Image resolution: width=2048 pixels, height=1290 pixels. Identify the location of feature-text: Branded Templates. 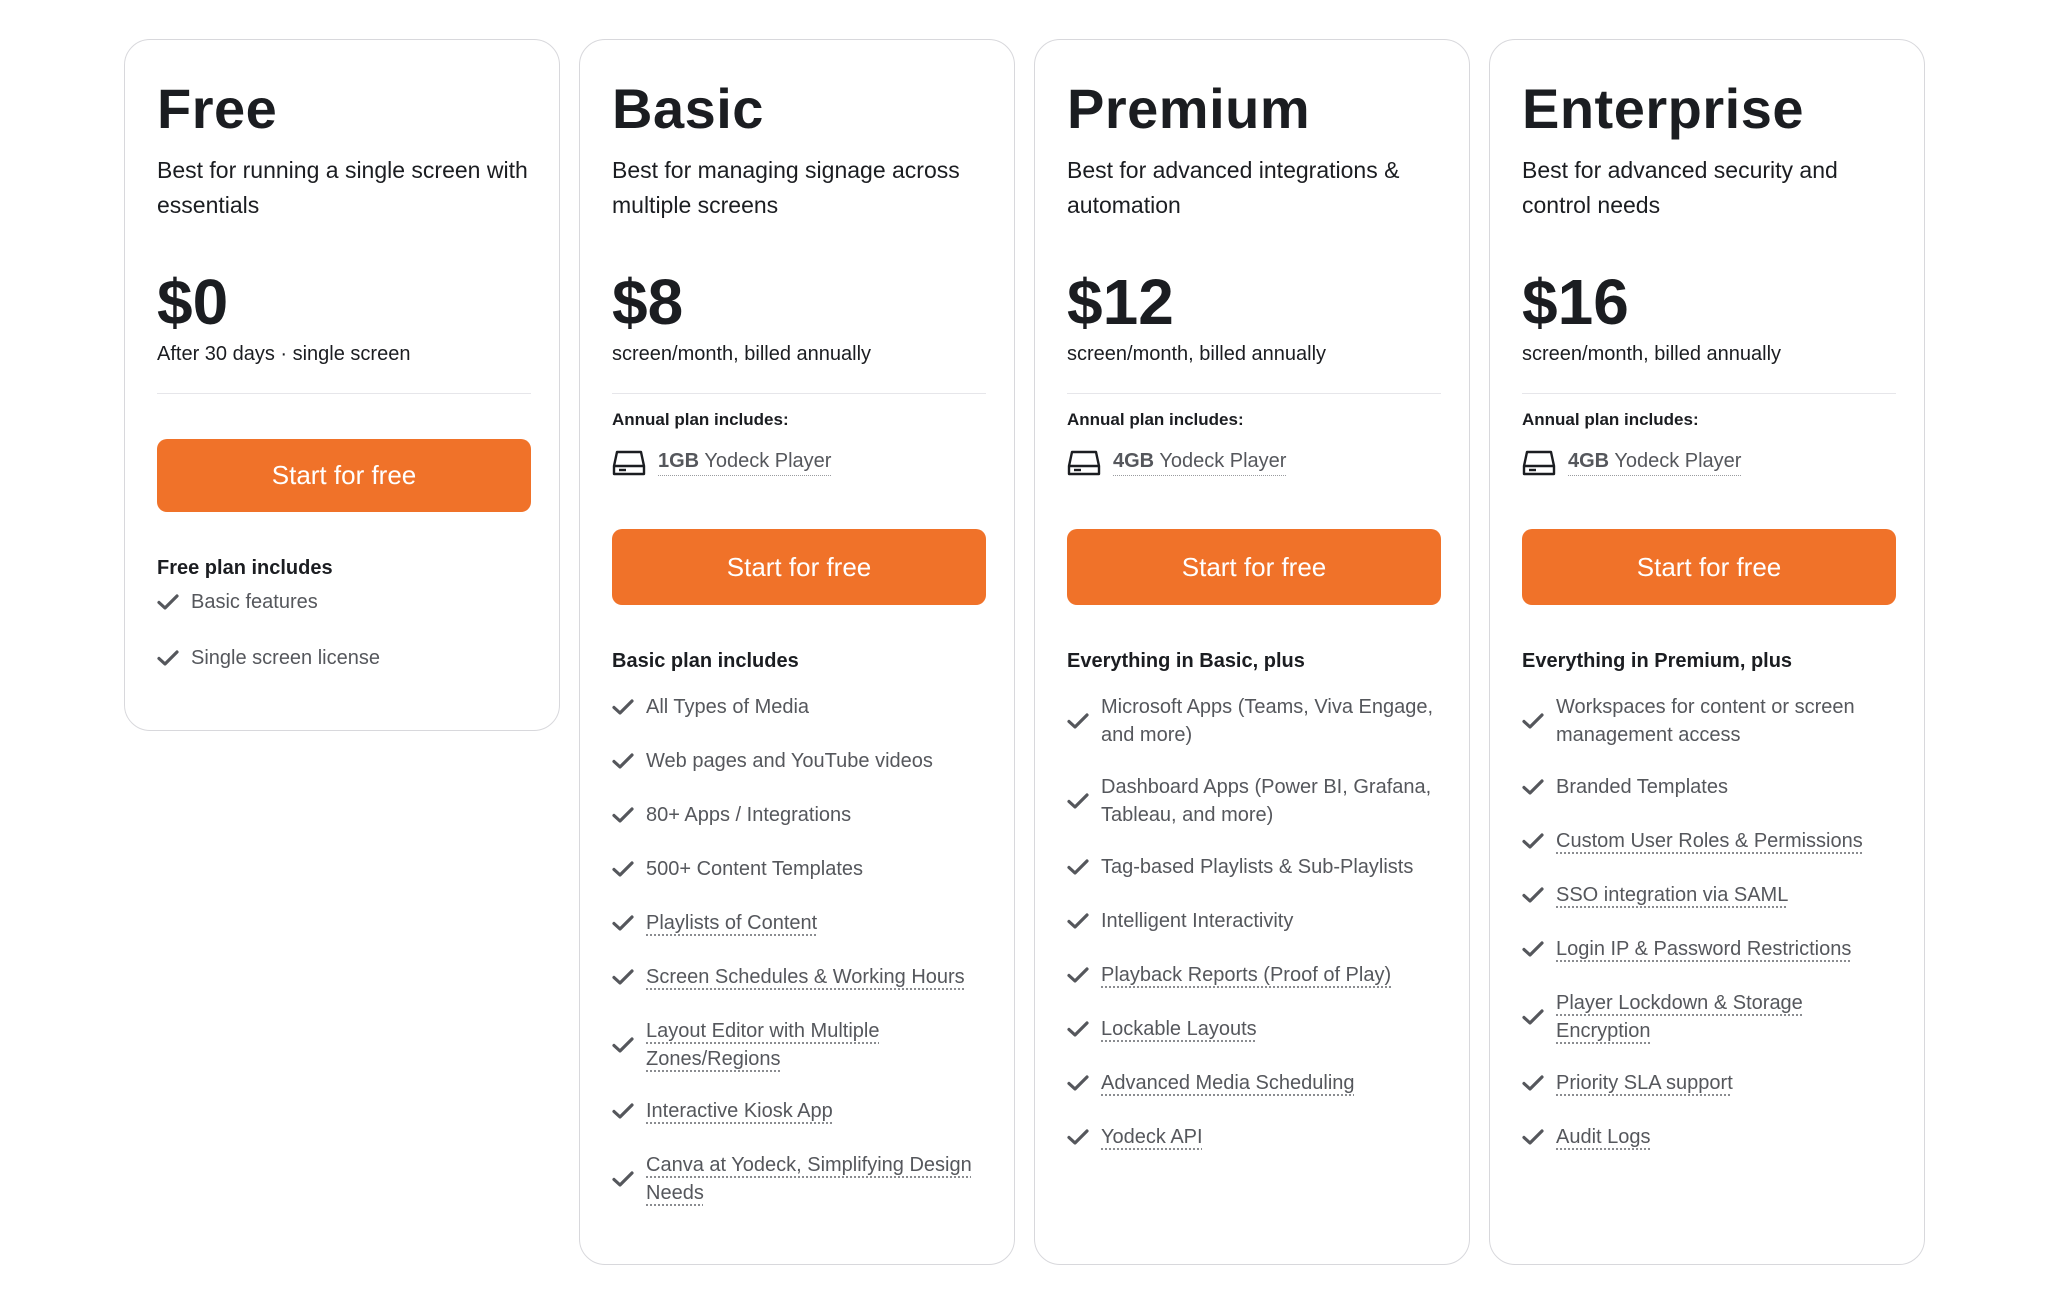
(1642, 787).